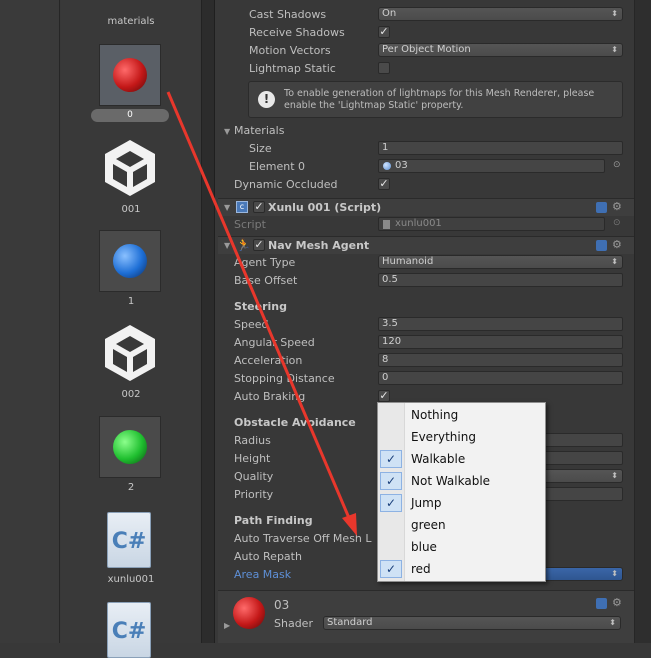 This screenshot has width=651, height=658. I want to click on menu-item-not-walkable: ✓ Not Walkable, so click(461, 481).